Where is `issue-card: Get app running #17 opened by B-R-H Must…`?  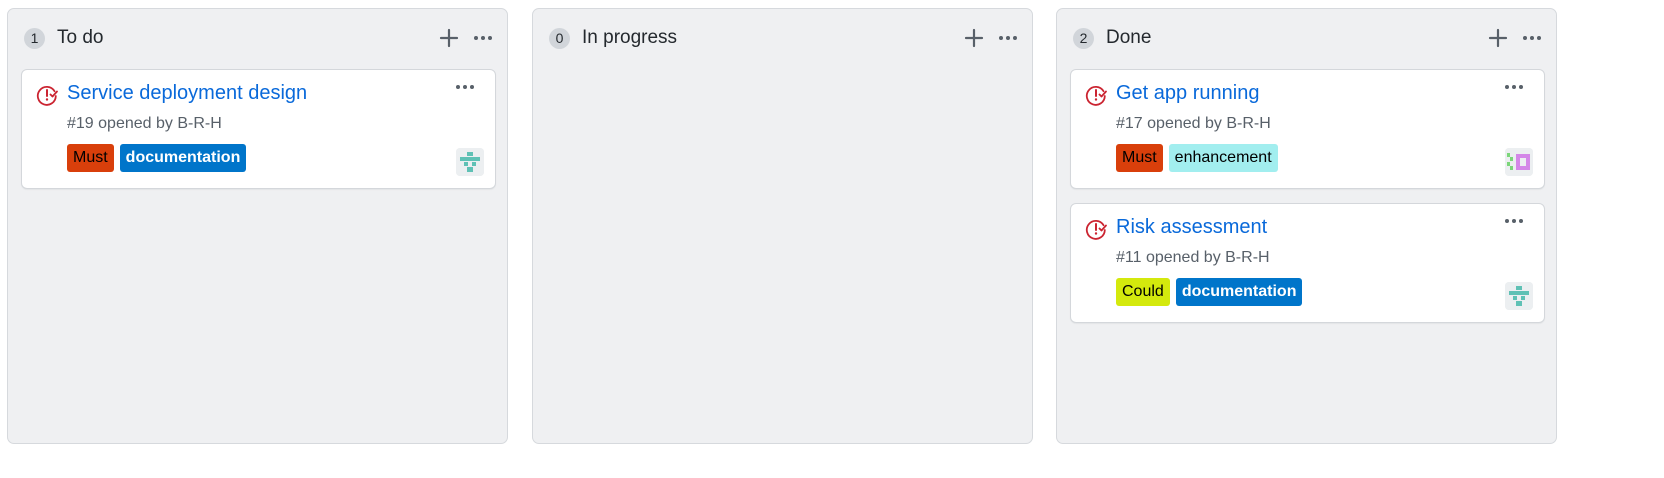 issue-card: Get app running #17 opened by B-R-H Must… is located at coordinates (1307, 129).